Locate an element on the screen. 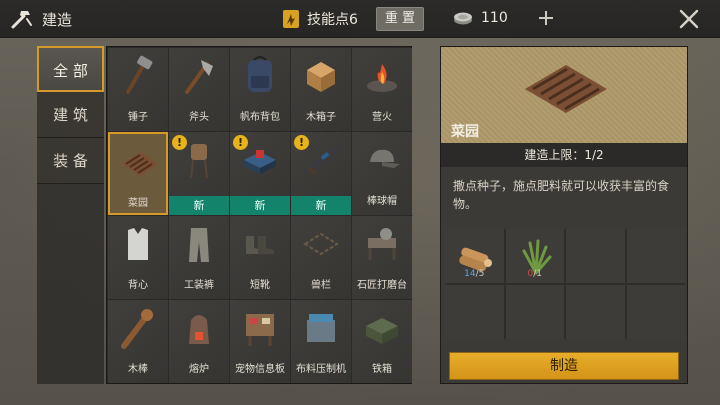 This screenshot has width=720, height=405. close-icon is located at coordinates (689, 19).